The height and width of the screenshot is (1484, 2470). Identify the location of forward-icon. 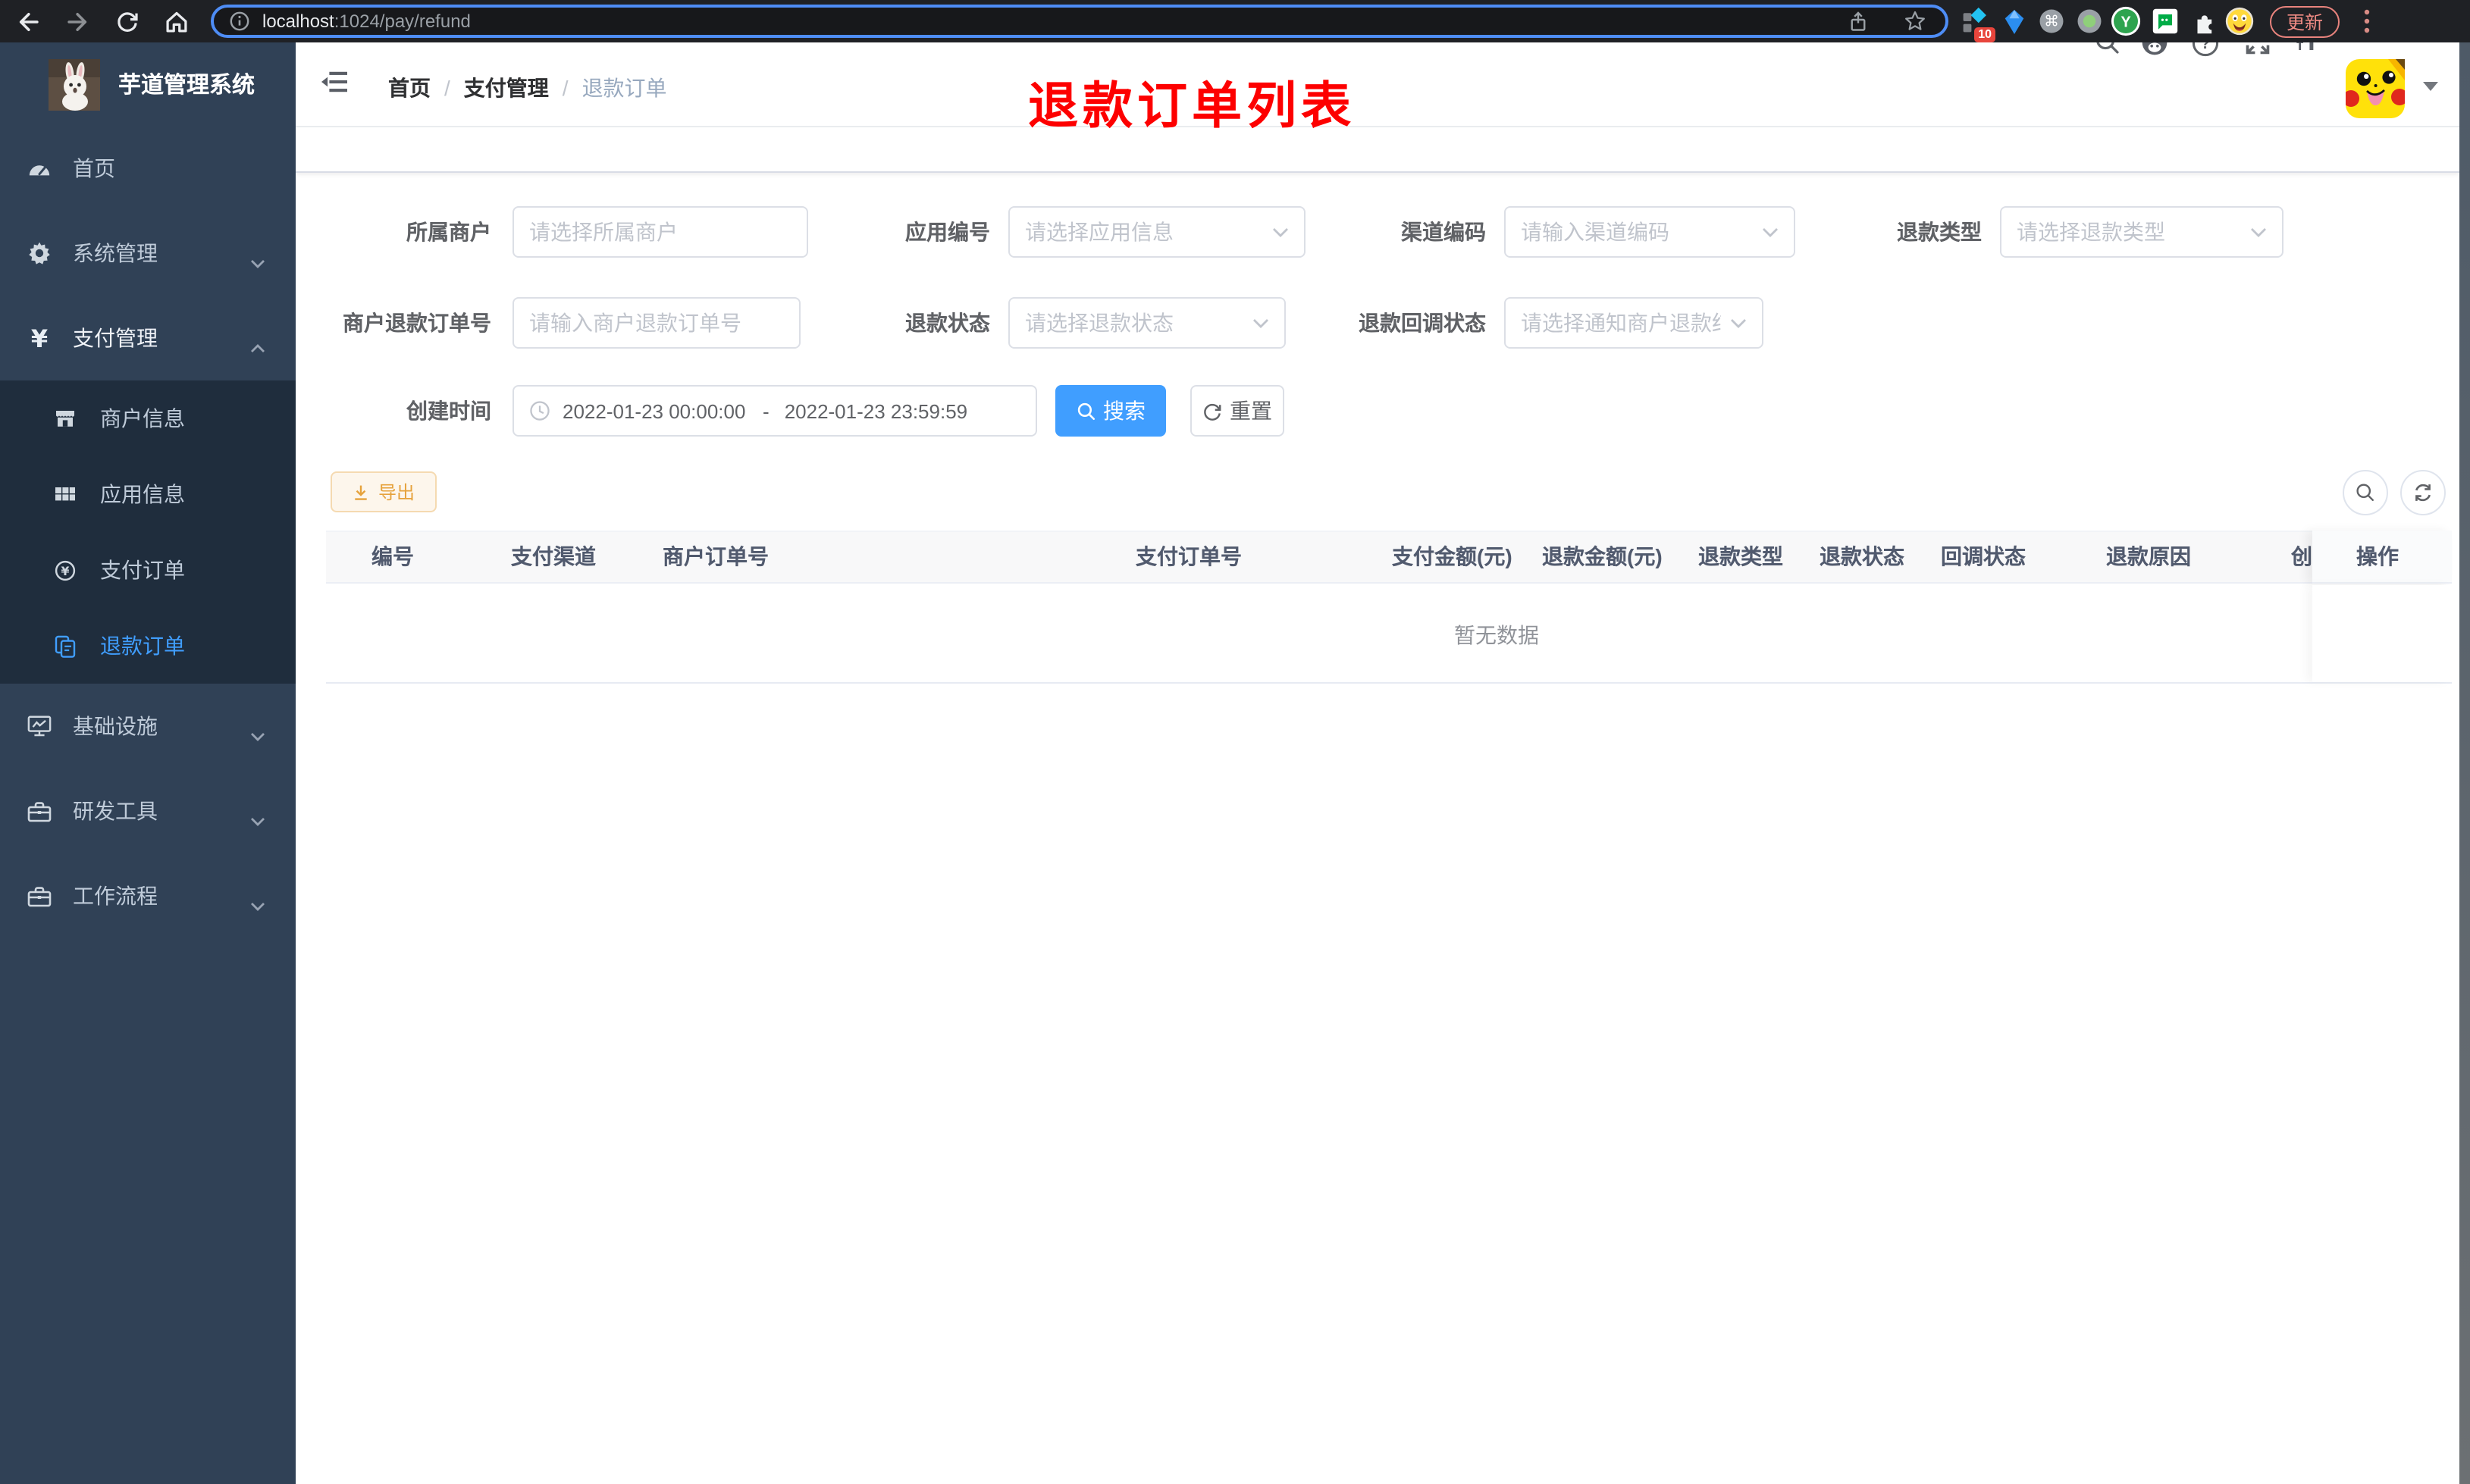
(76, 21).